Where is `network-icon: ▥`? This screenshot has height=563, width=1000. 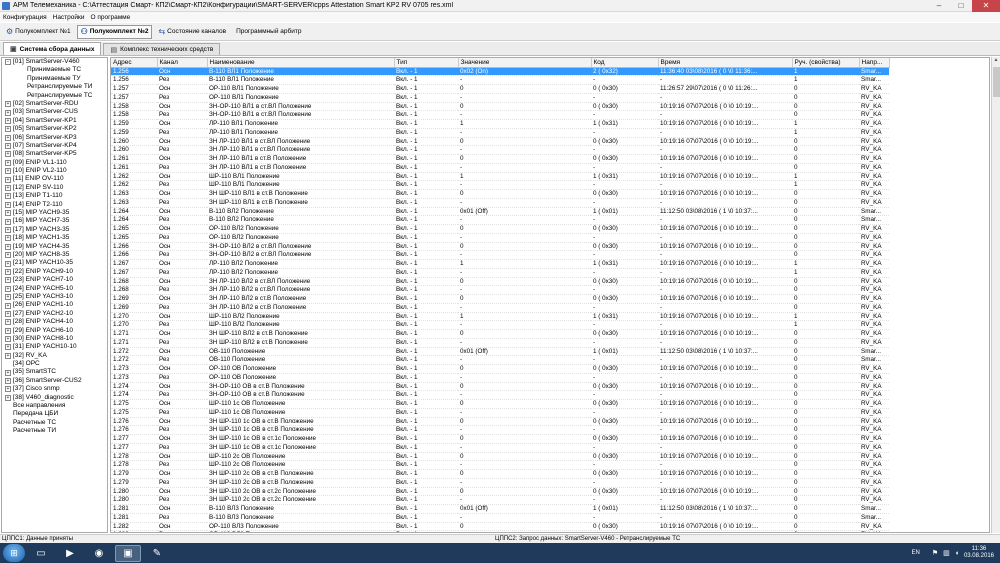
network-icon: ▥ is located at coordinates (946, 553).